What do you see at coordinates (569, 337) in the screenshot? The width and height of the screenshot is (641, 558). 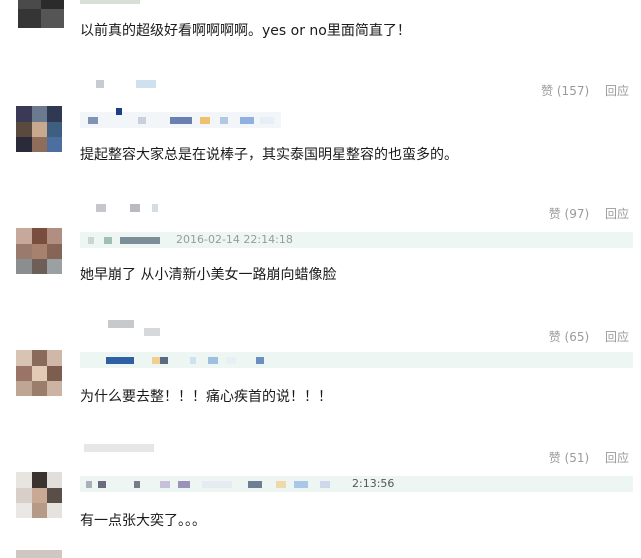 I see `like-button: 赞 (65)` at bounding box center [569, 337].